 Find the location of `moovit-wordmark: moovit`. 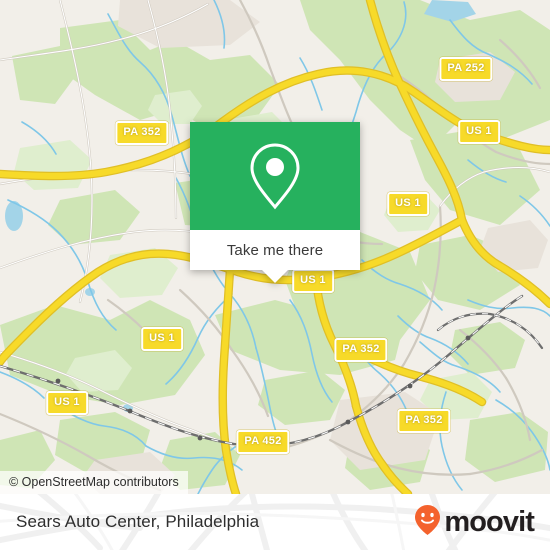

moovit-wordmark: moovit is located at coordinates (489, 521).